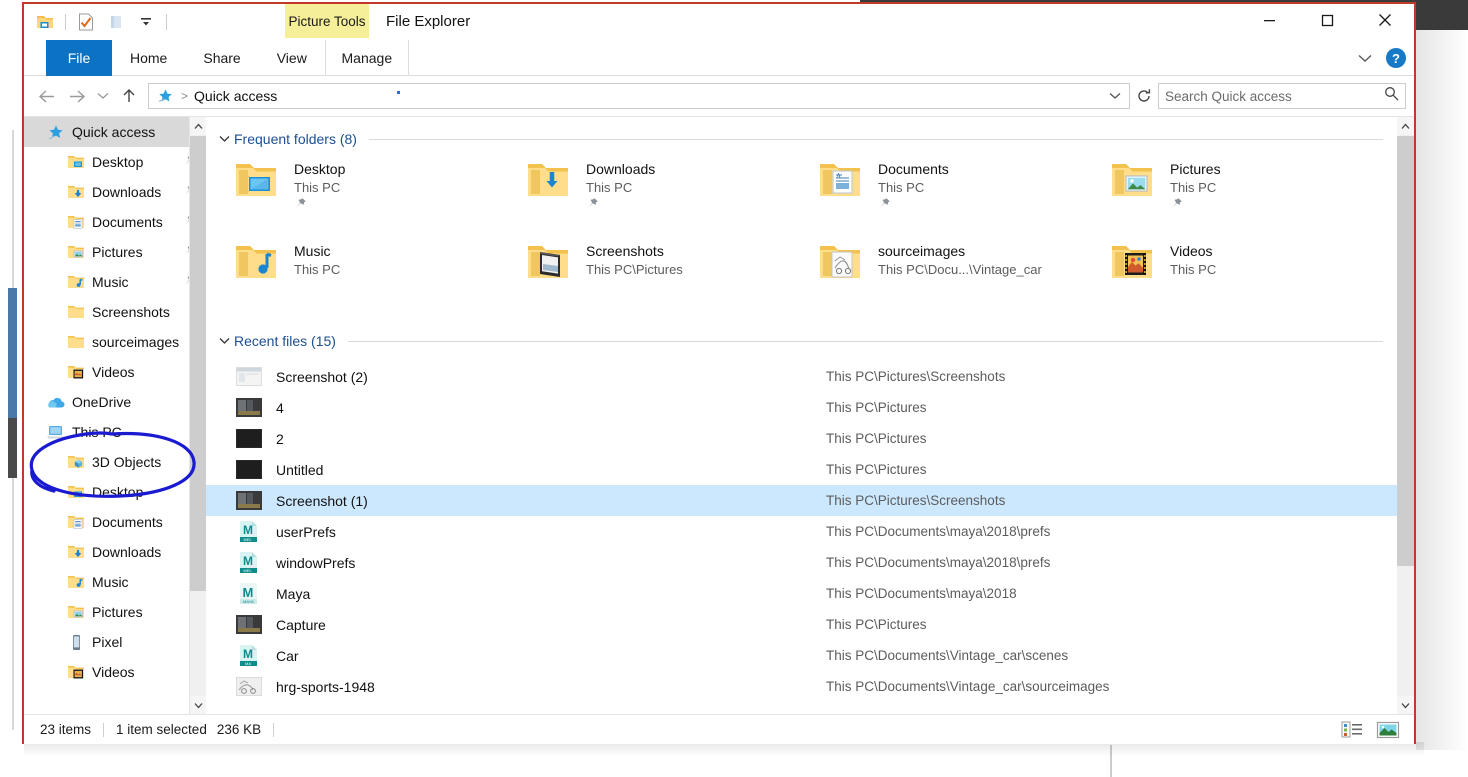 The width and height of the screenshot is (1468, 777). I want to click on maximize-button, so click(1327, 20).